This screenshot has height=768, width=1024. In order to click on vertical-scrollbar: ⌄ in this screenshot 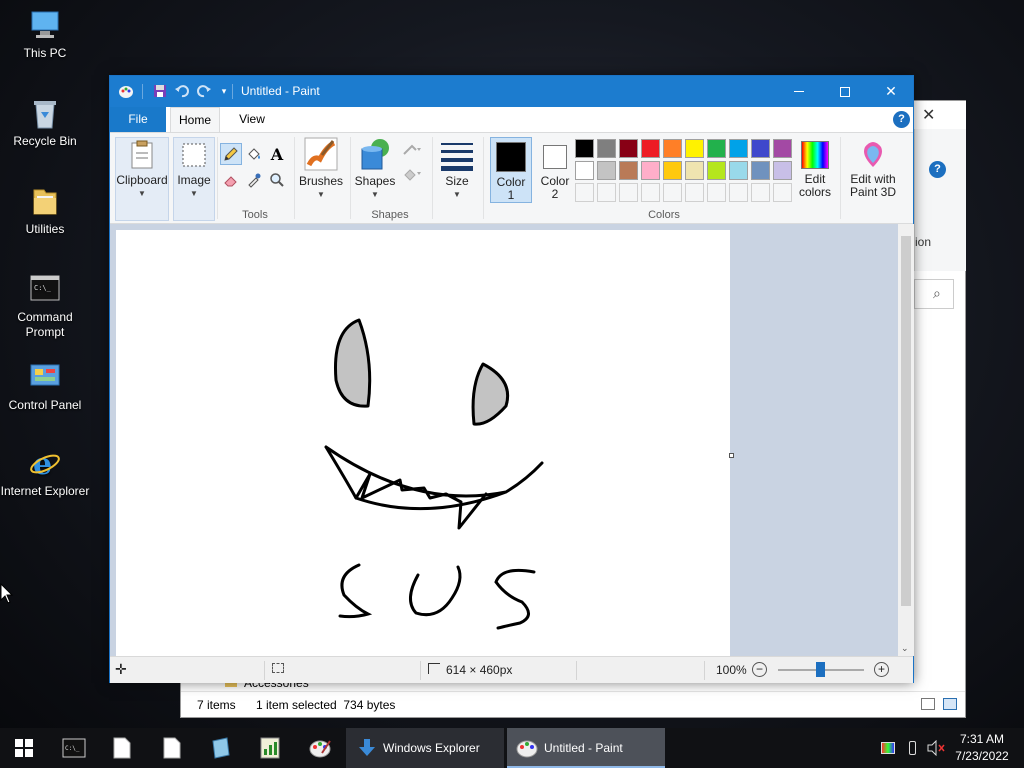, I will do `click(906, 440)`.